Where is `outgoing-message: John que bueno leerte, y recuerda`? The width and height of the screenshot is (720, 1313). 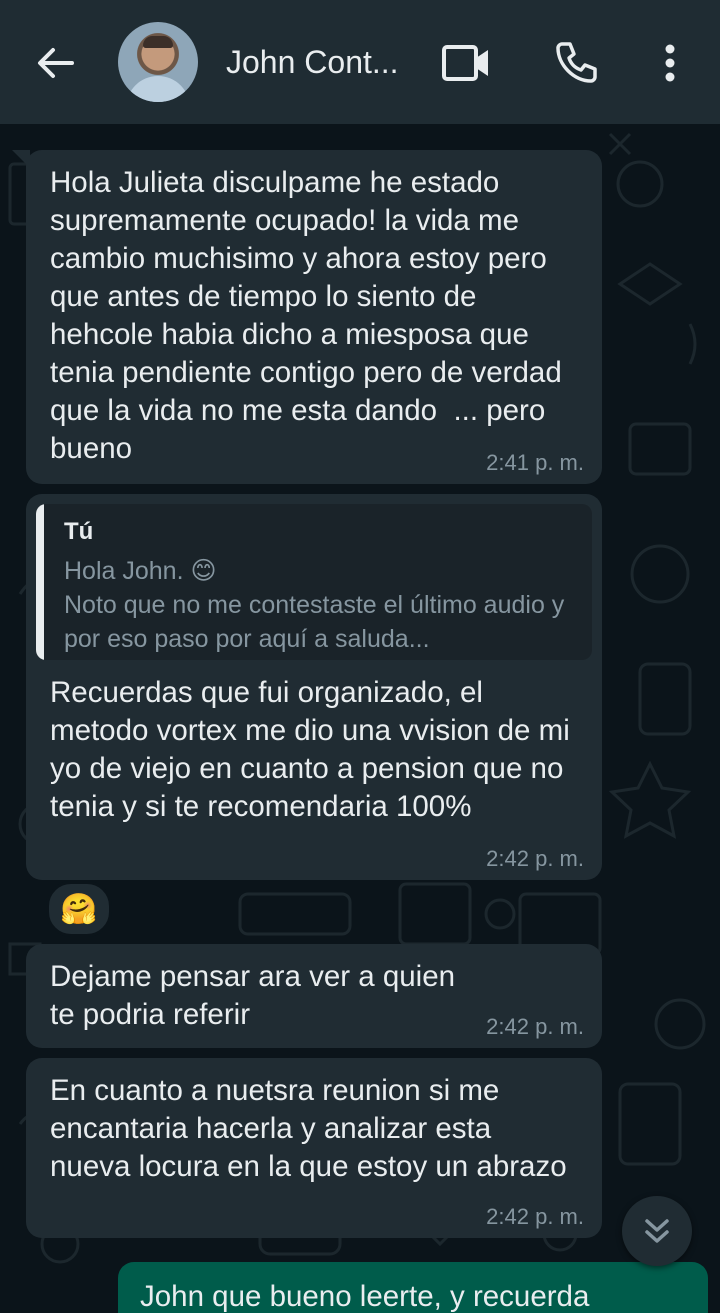 outgoing-message: John que bueno leerte, y recuerda is located at coordinates (413, 1287).